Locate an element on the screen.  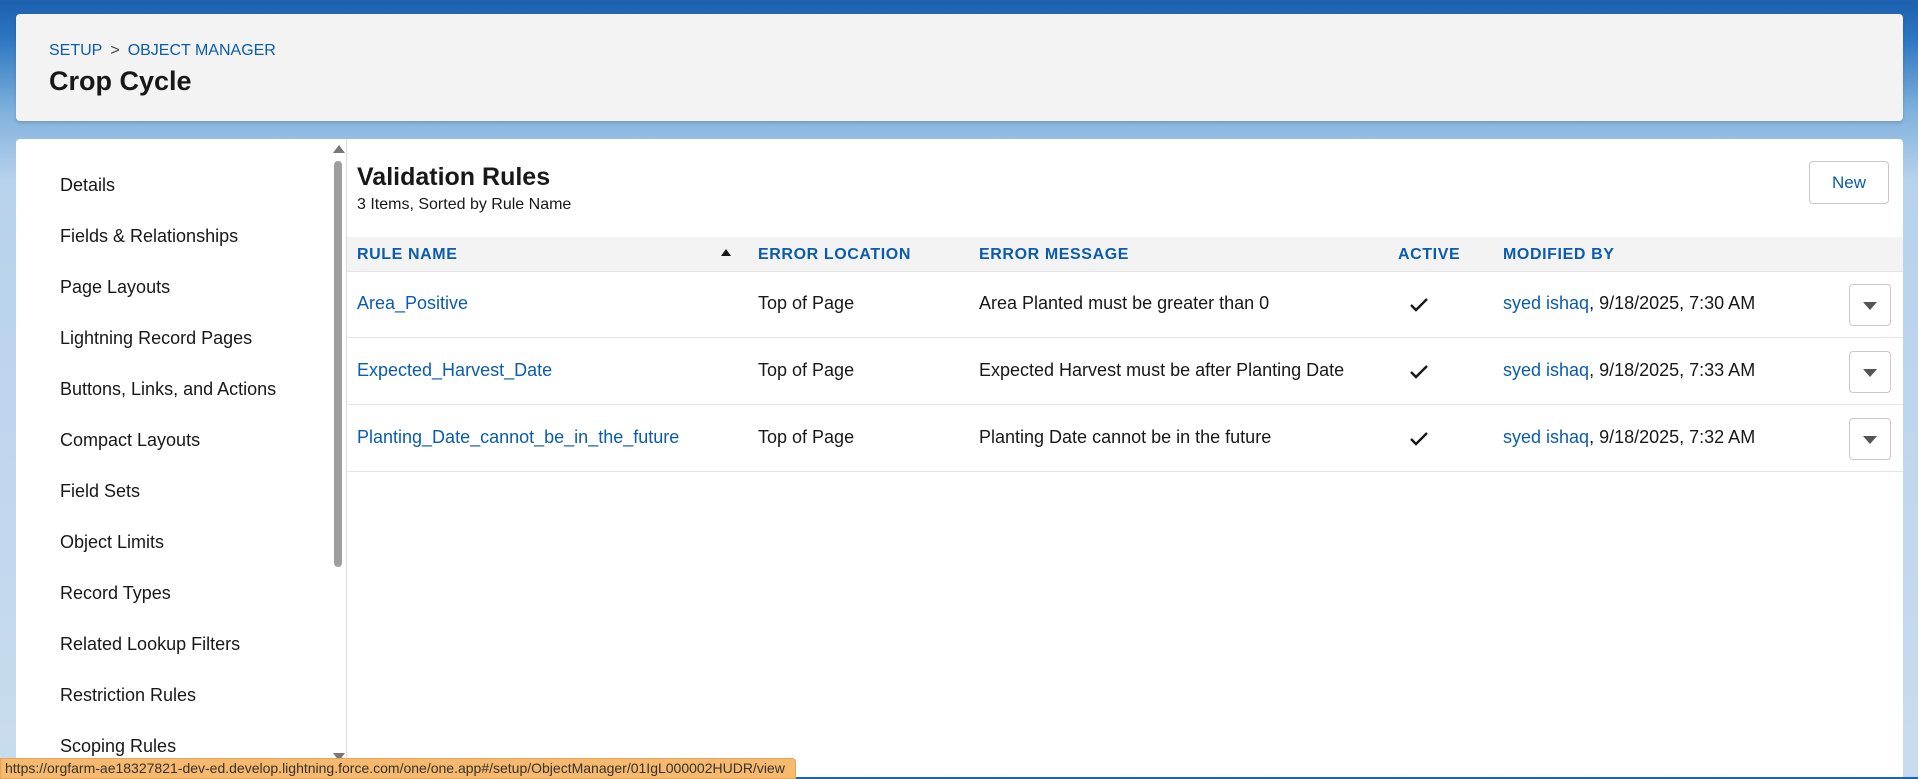
sidebar-scrollbar is located at coordinates (337, 450).